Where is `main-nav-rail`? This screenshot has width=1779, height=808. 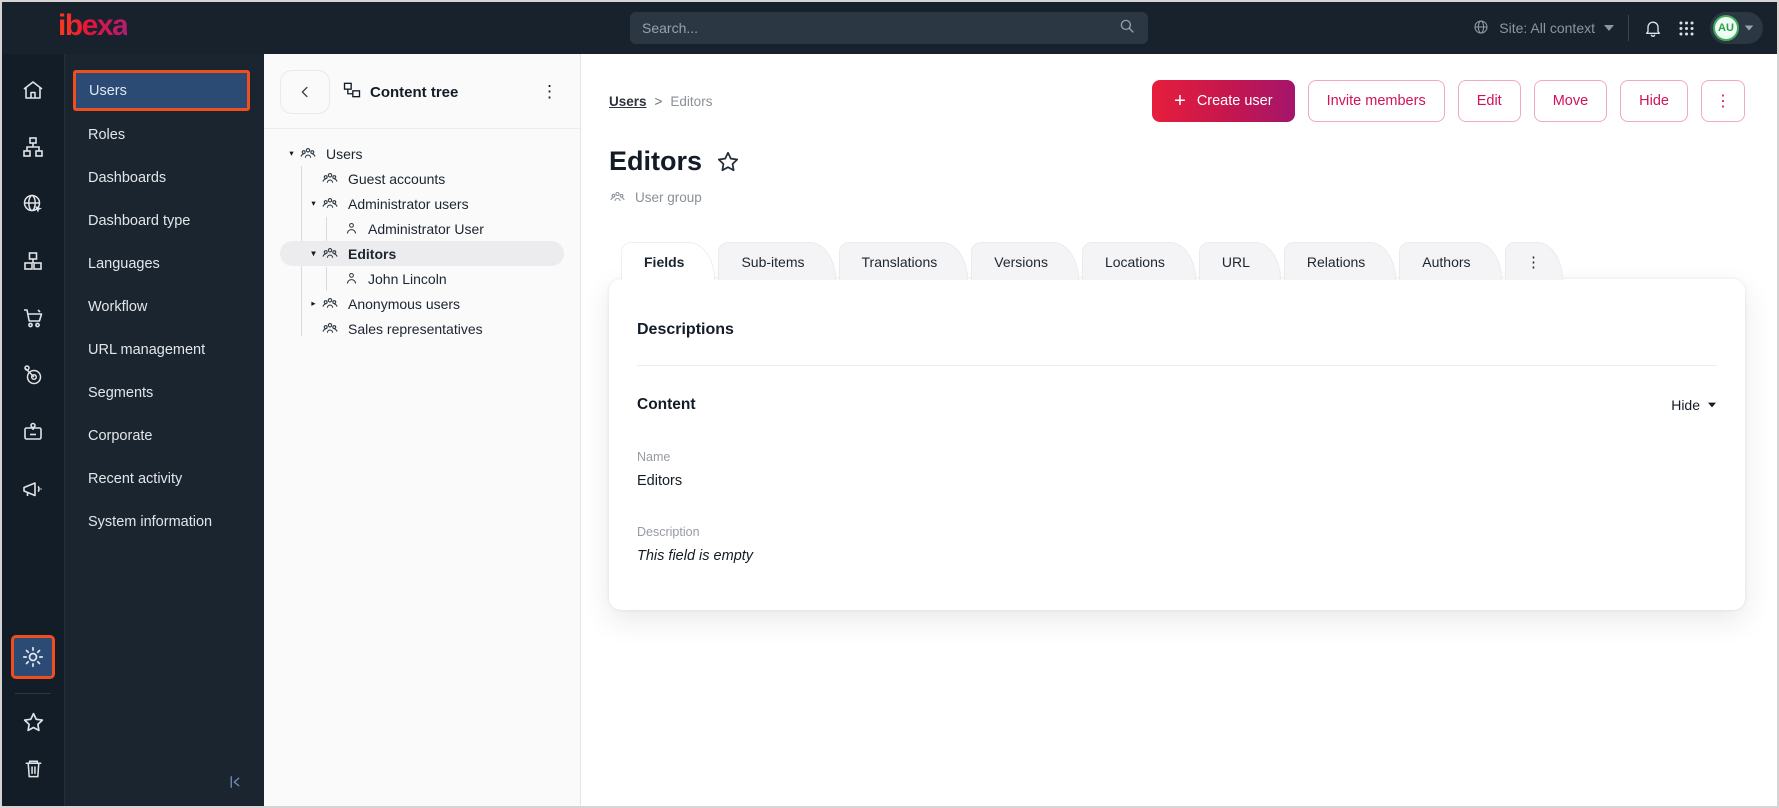 main-nav-rail is located at coordinates (33, 430).